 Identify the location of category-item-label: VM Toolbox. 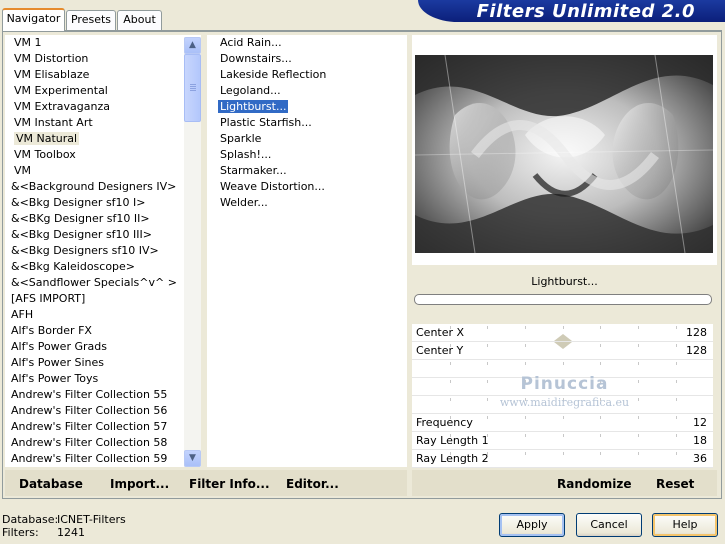
(45, 154).